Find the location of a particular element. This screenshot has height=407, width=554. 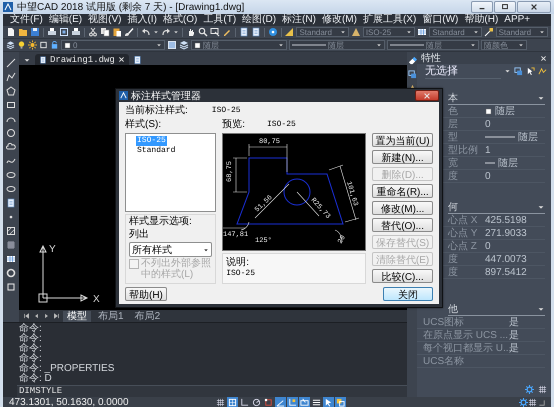

save-icon is located at coordinates (35, 32).